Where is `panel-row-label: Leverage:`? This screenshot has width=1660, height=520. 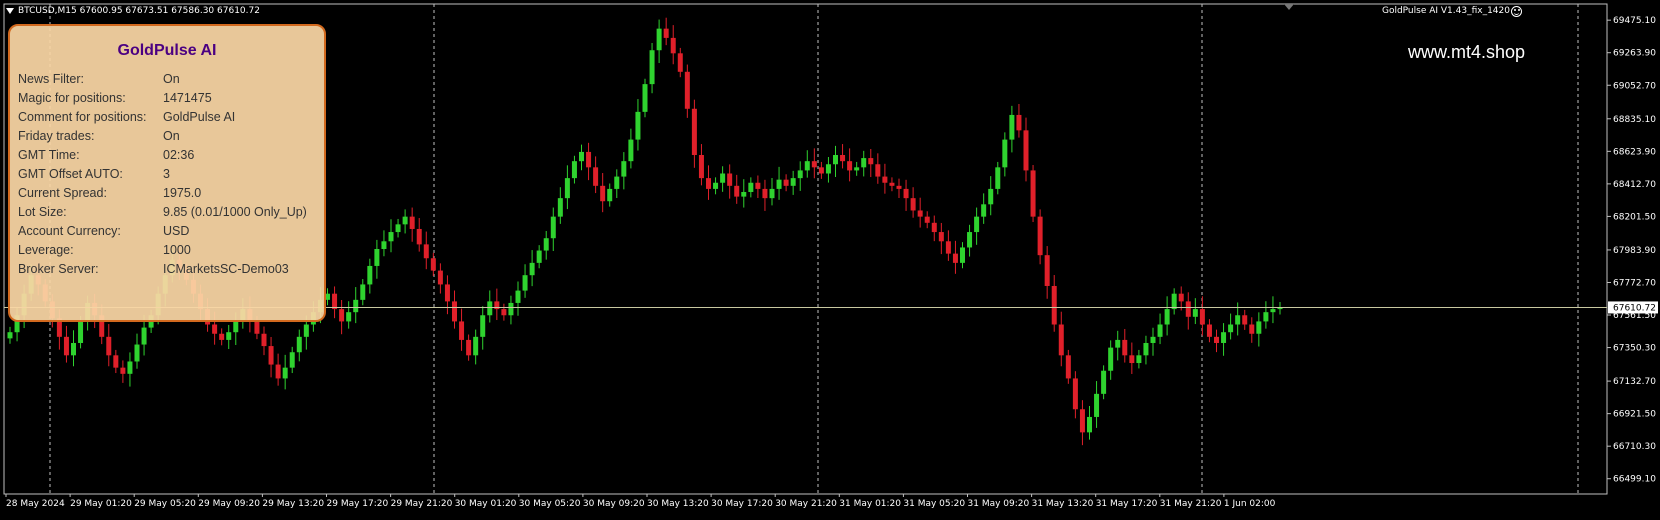 panel-row-label: Leverage: is located at coordinates (46, 250).